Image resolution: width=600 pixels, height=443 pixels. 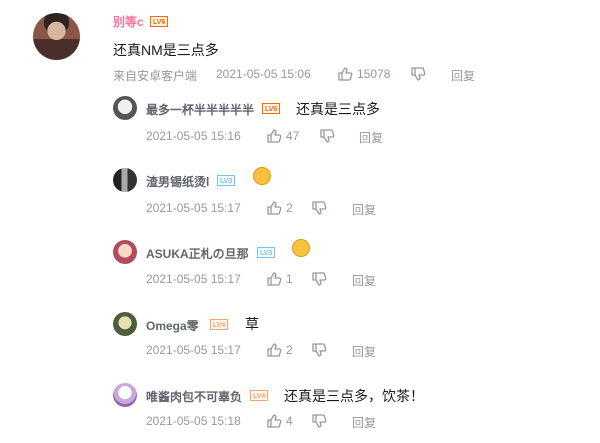 I want to click on reply-username: Omega零, so click(x=172, y=325).